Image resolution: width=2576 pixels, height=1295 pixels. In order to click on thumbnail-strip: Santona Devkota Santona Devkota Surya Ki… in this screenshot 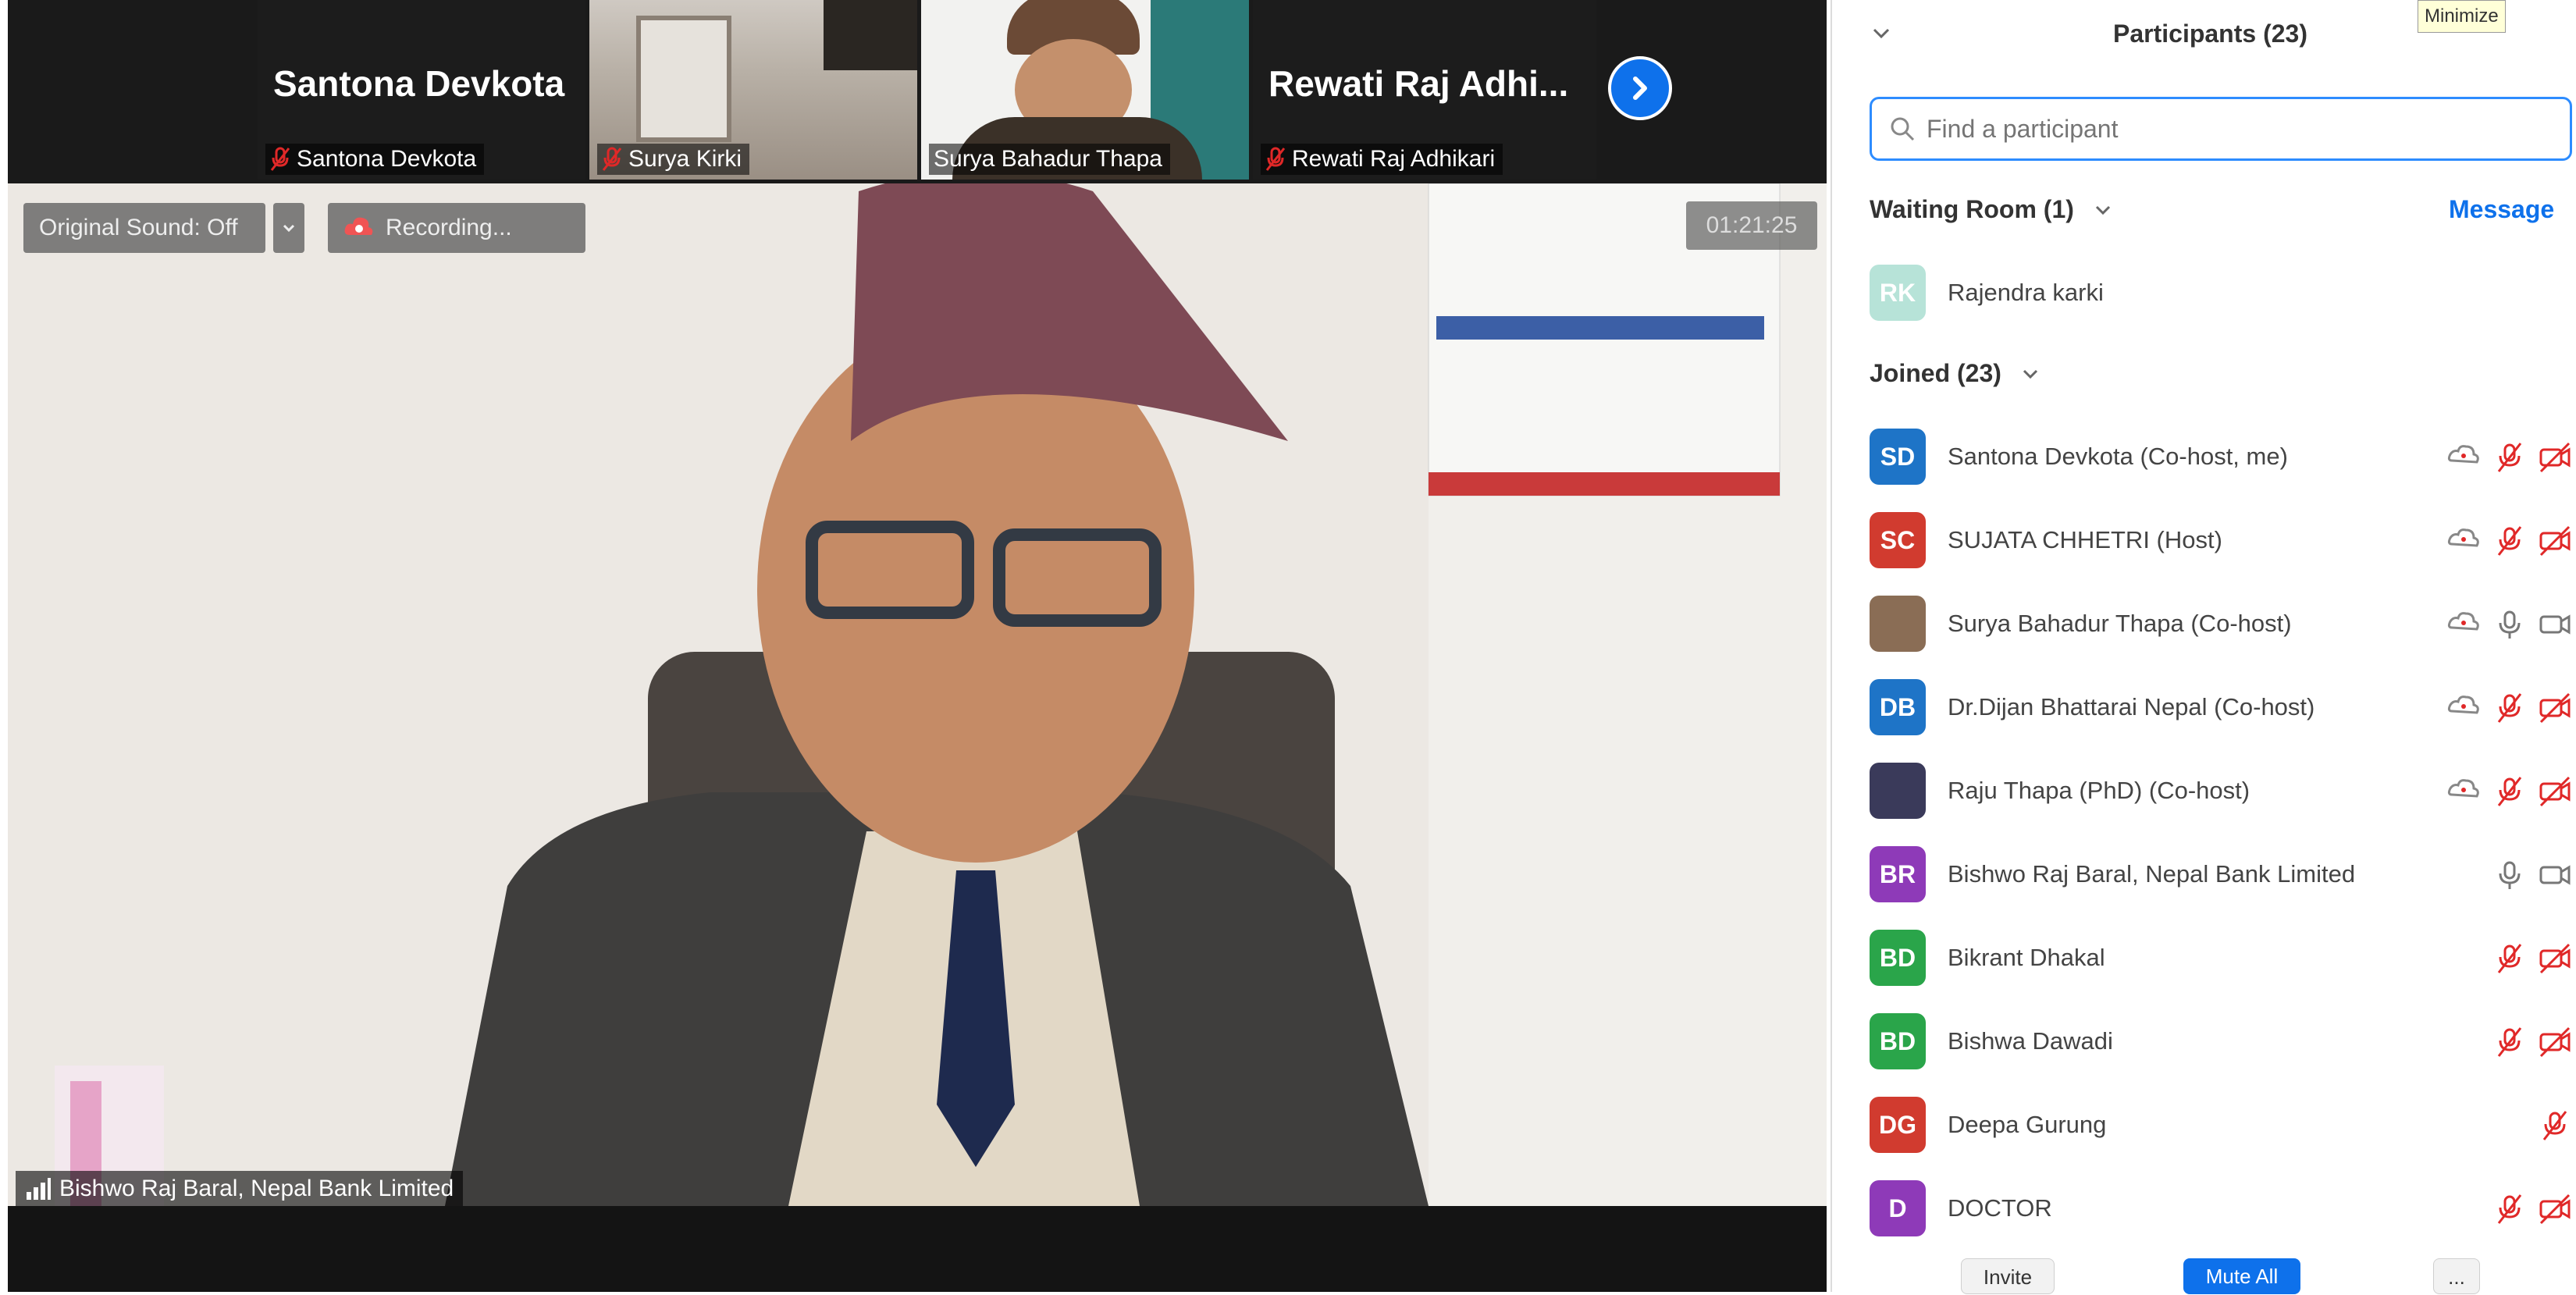, I will do `click(918, 90)`.